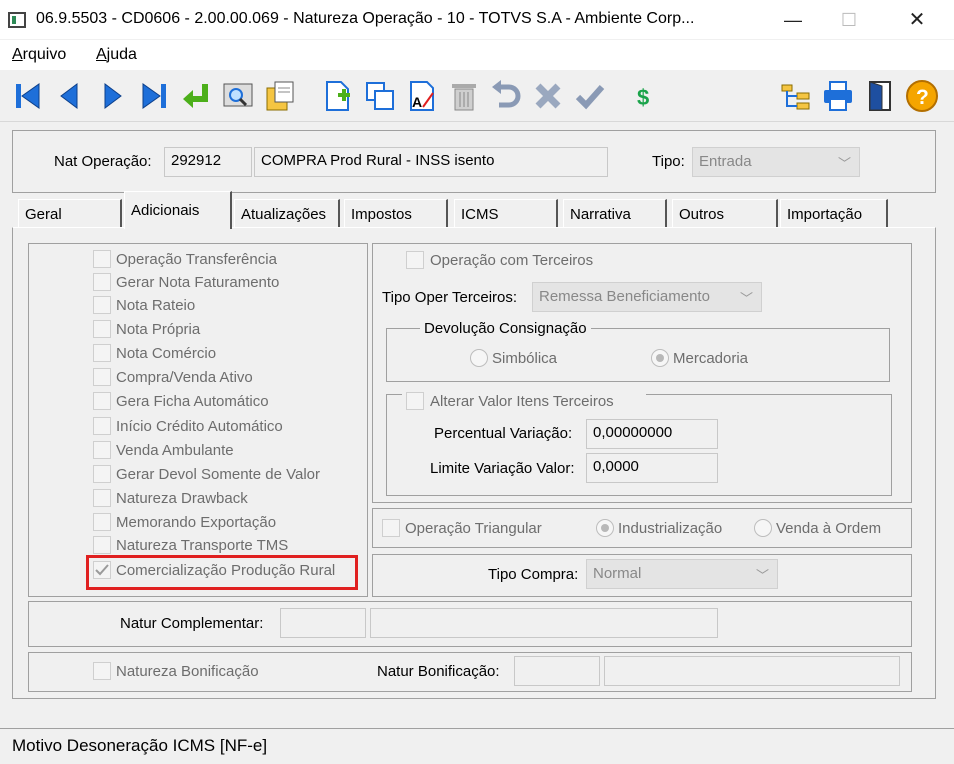 The width and height of the screenshot is (954, 764). I want to click on copy-icon, so click(380, 96).